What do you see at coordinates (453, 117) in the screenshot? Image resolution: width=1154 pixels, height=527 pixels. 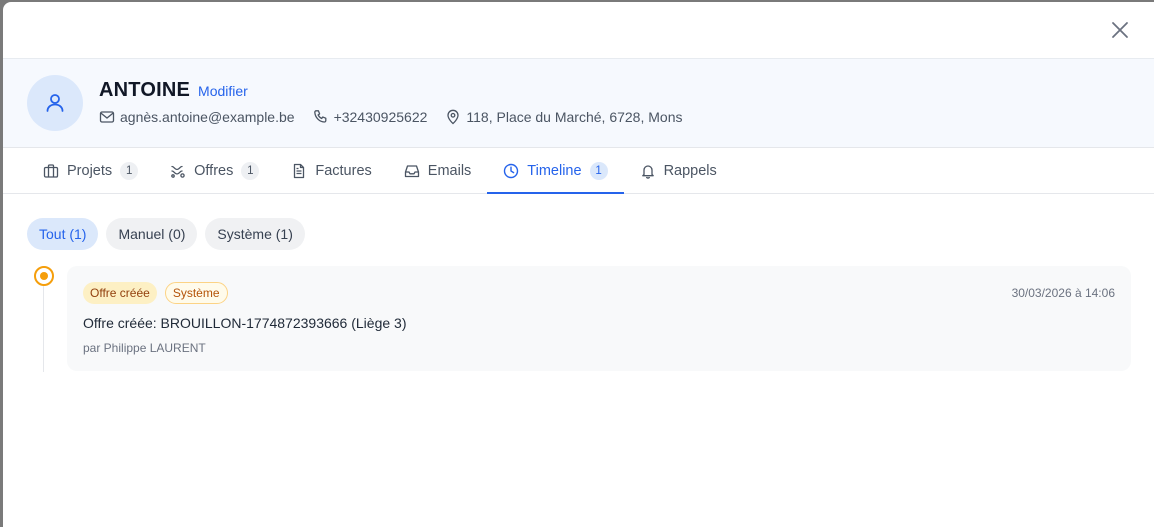 I see `map-pin-icon` at bounding box center [453, 117].